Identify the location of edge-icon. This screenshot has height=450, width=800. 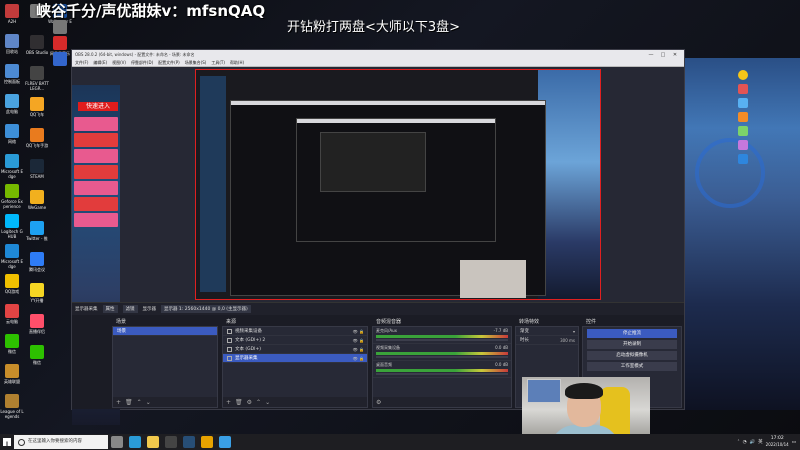
(135, 442).